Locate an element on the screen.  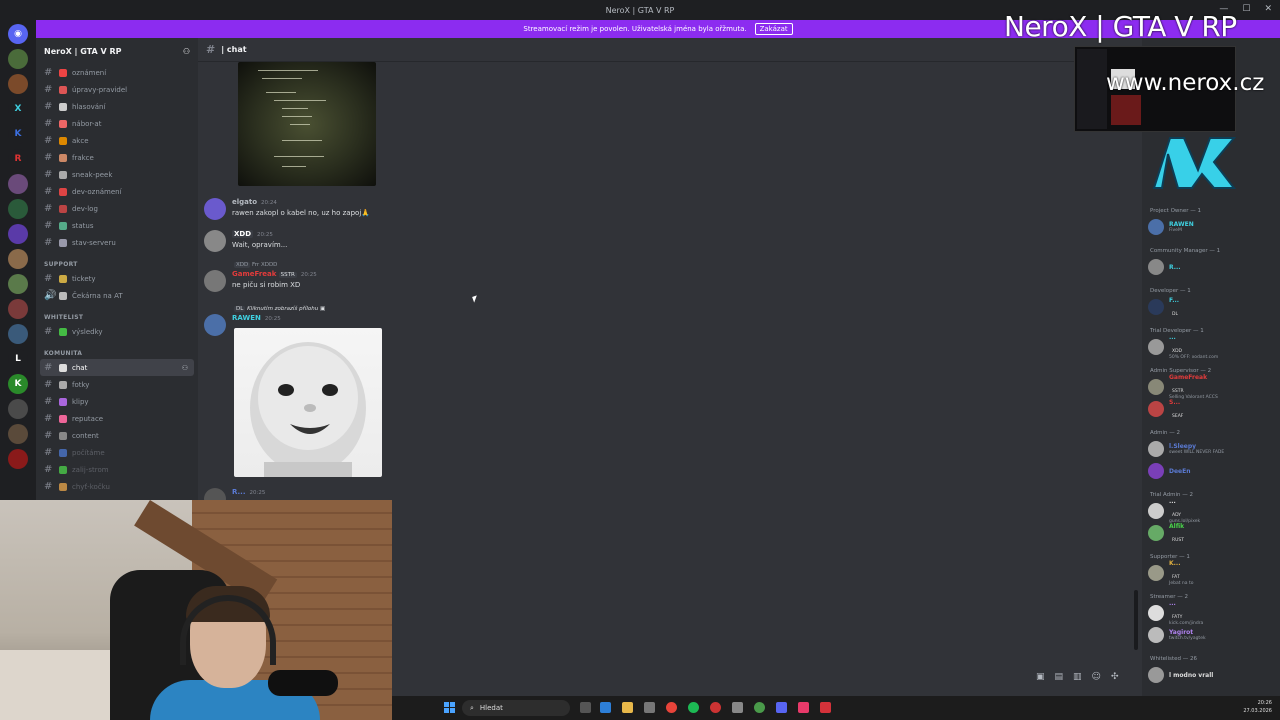
member-row: F... DL is located at coordinates (1210, 307).